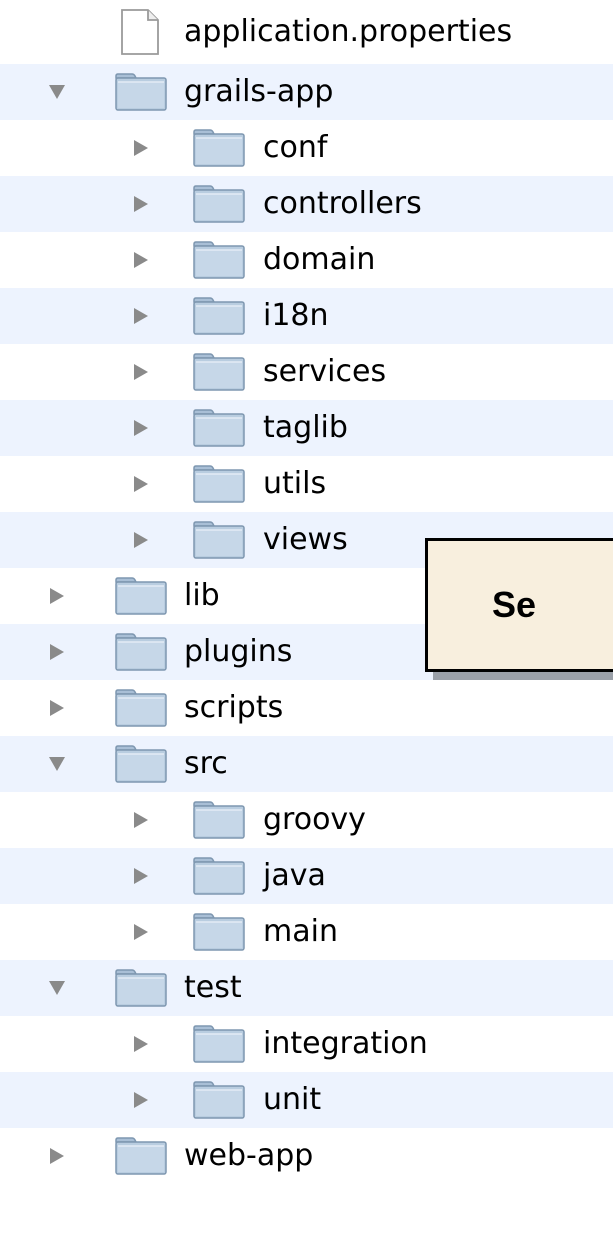 The image size is (613, 1233). I want to click on tree-row-controllers: controllers, so click(306, 204).